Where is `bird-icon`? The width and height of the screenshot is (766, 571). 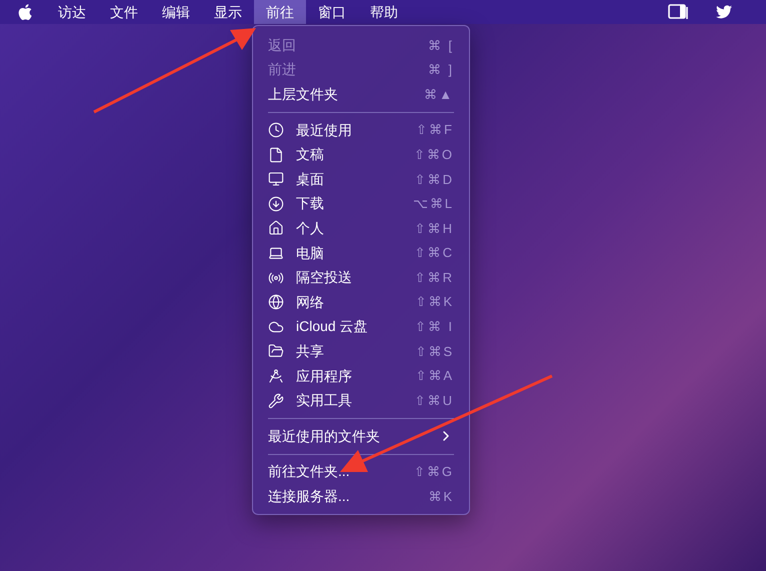
bird-icon is located at coordinates (724, 12).